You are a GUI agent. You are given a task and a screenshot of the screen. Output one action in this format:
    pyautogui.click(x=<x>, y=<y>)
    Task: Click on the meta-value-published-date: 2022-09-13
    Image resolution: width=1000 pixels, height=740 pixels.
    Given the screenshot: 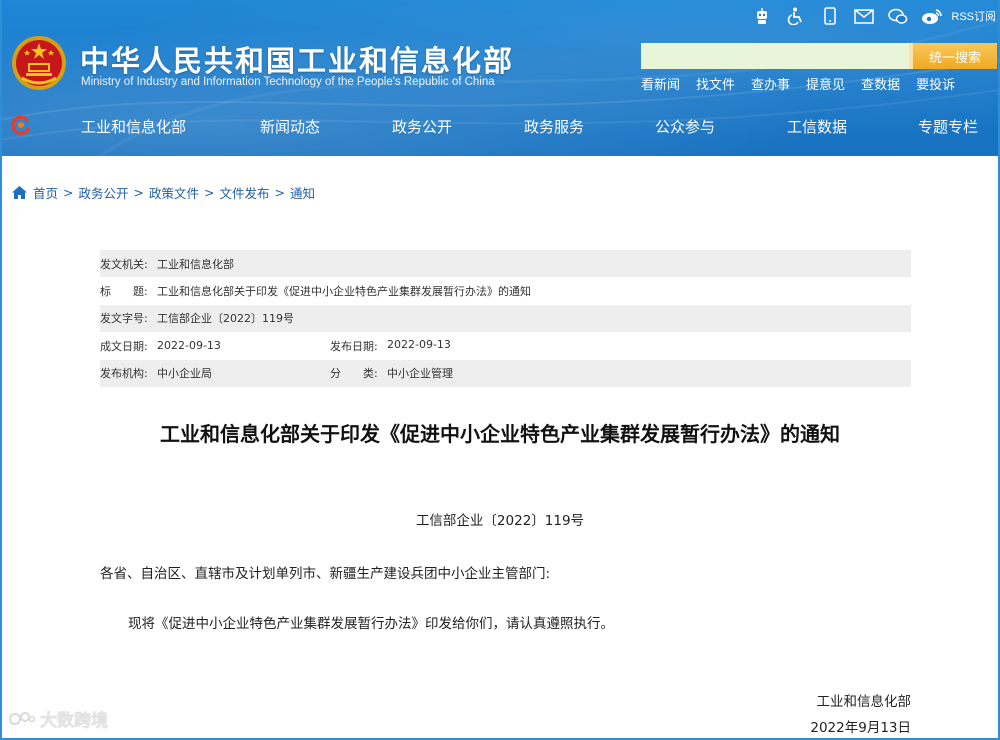 What is the action you would take?
    pyautogui.click(x=419, y=344)
    